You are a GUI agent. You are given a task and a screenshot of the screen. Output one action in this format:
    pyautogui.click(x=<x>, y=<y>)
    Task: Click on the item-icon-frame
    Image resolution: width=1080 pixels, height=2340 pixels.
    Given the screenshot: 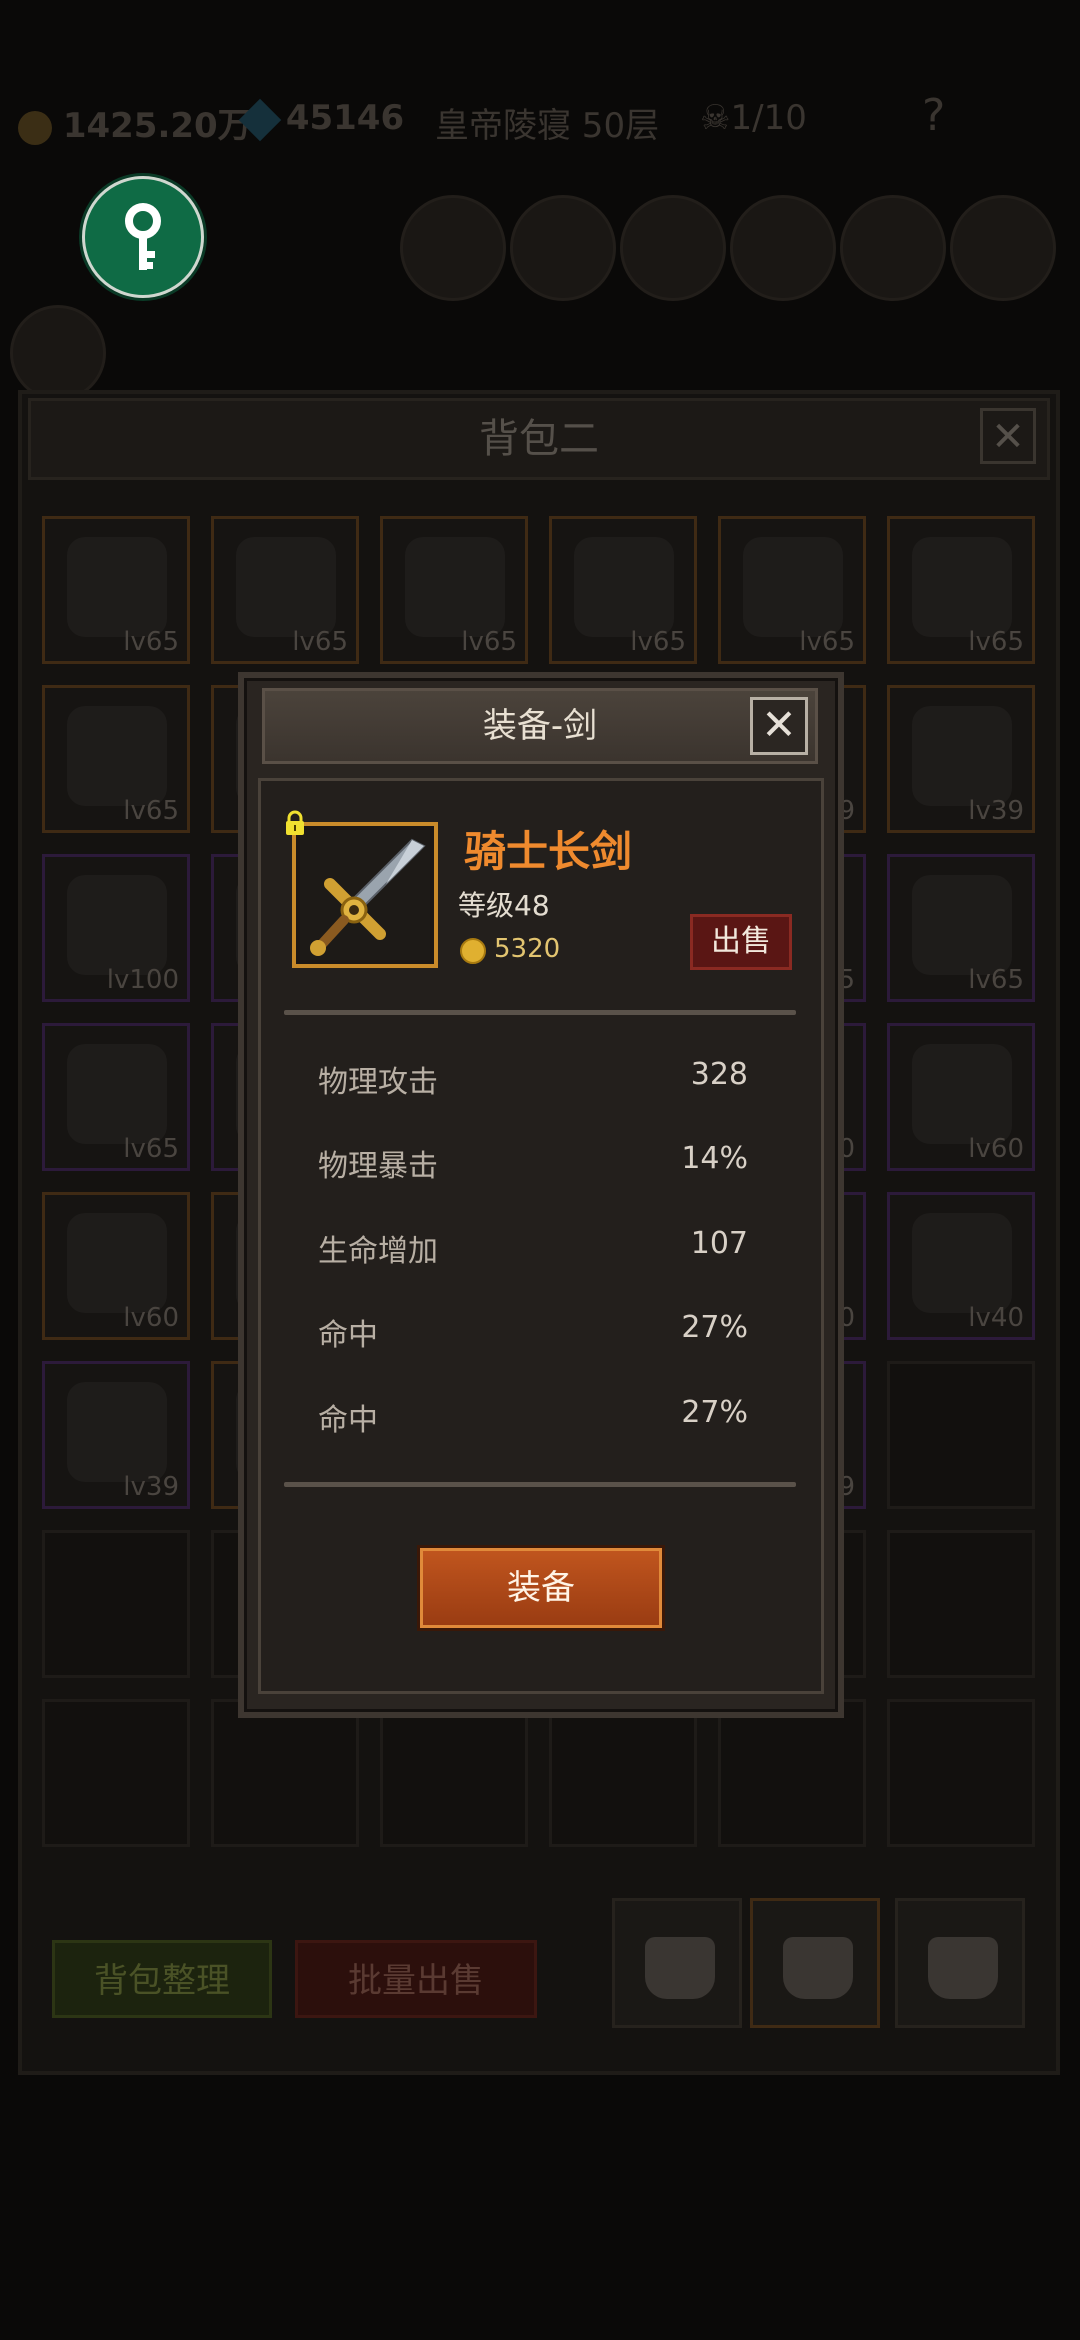 What is the action you would take?
    pyautogui.click(x=365, y=895)
    